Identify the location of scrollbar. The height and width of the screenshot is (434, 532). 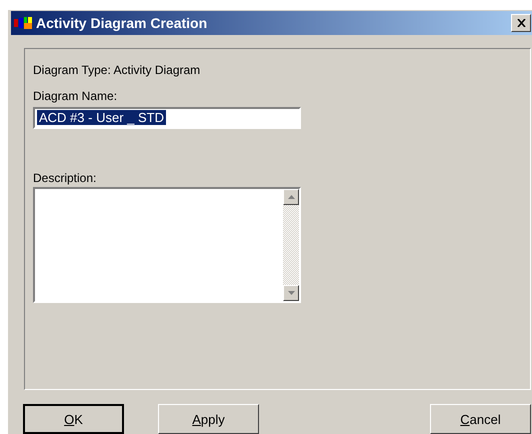
(291, 244).